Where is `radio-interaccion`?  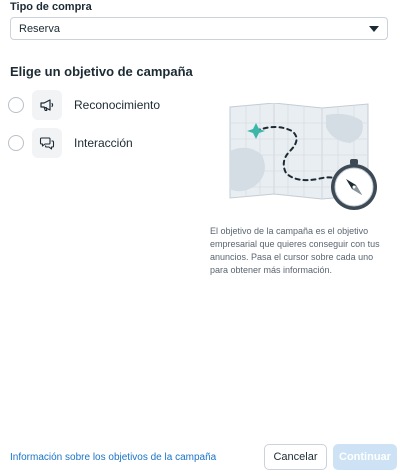
radio-interaccion is located at coordinates (16, 143).